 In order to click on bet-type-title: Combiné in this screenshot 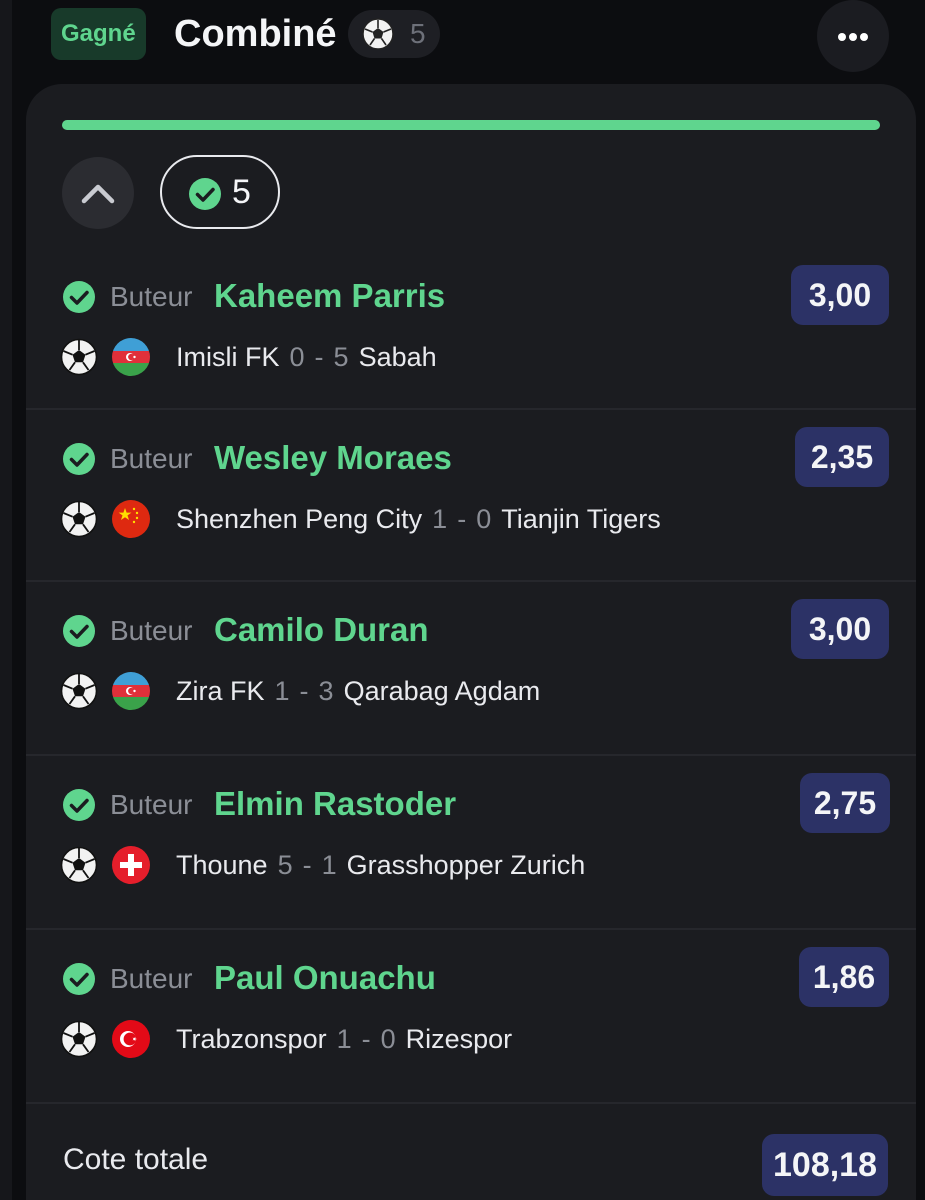, I will do `click(255, 34)`.